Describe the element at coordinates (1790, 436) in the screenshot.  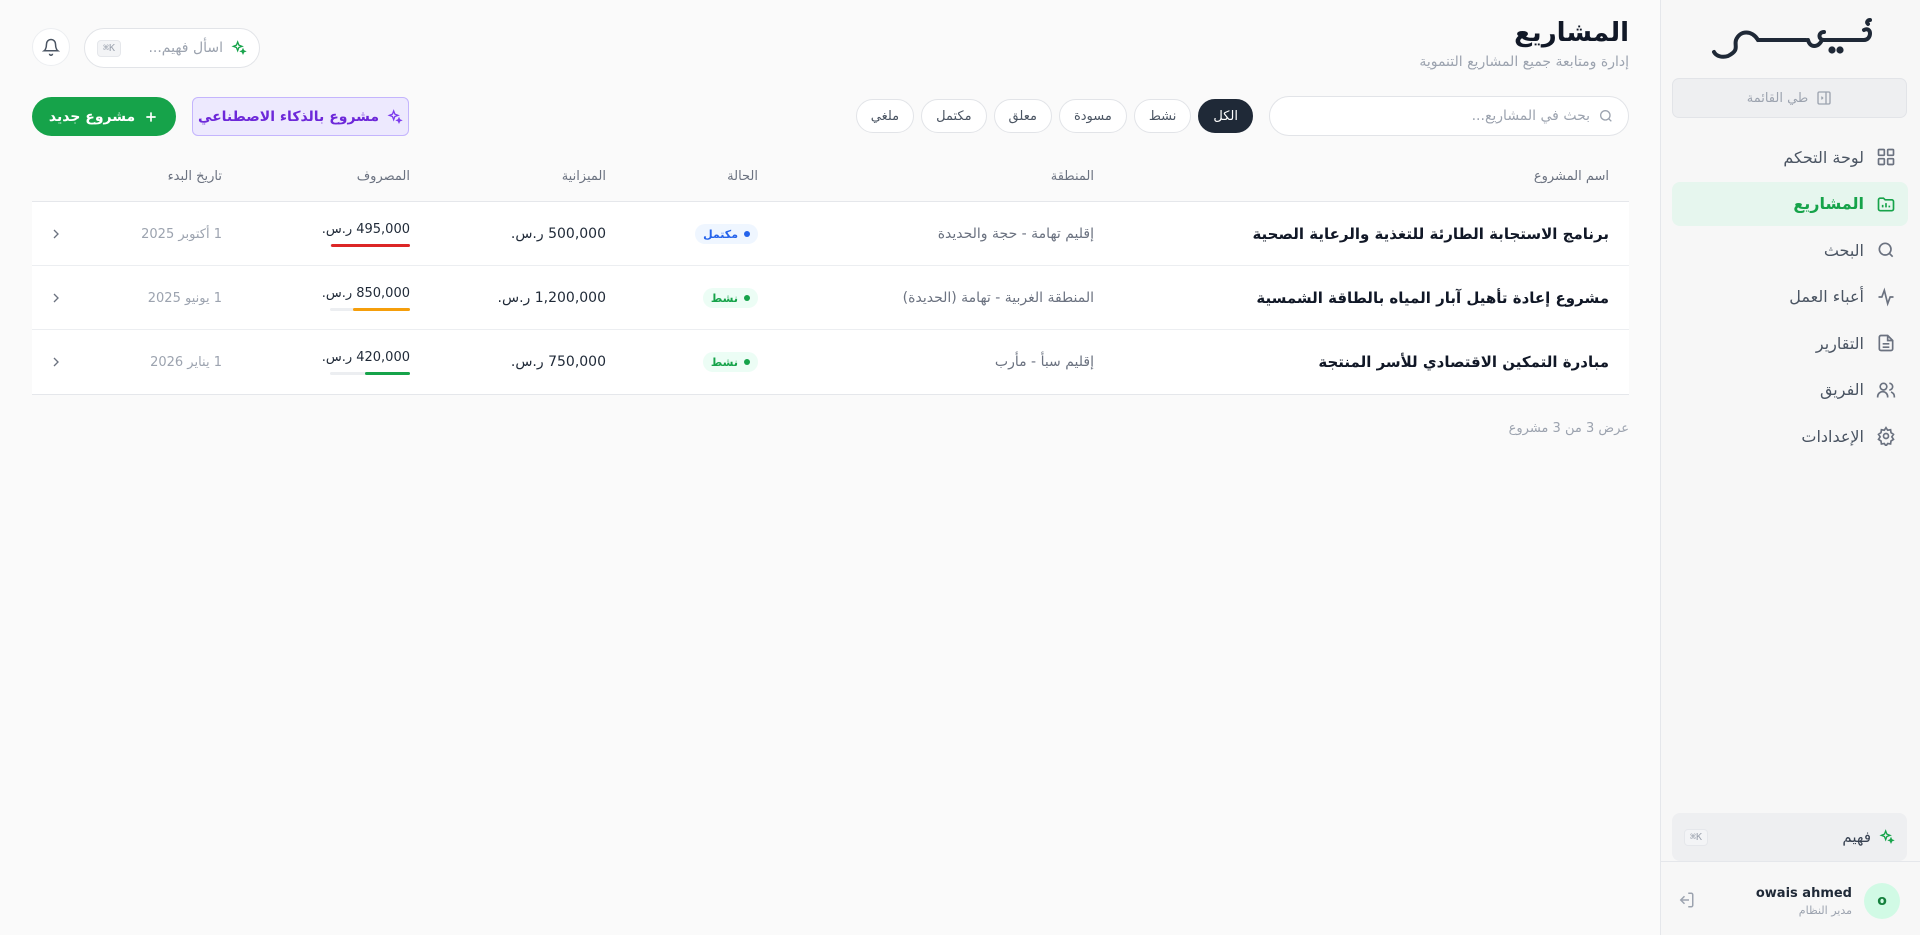
I see `sidebar-item-settings: الإعدادات` at that location.